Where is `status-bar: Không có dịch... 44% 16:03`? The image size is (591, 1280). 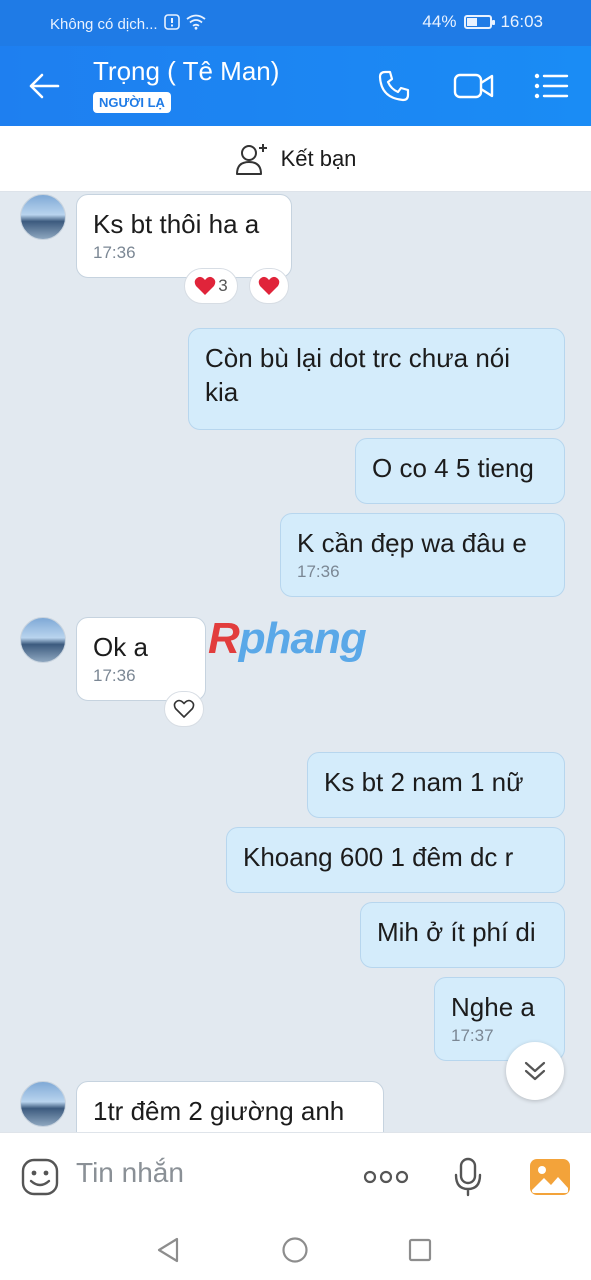
status-bar: Không có dịch... 44% 16:03 is located at coordinates (295, 23).